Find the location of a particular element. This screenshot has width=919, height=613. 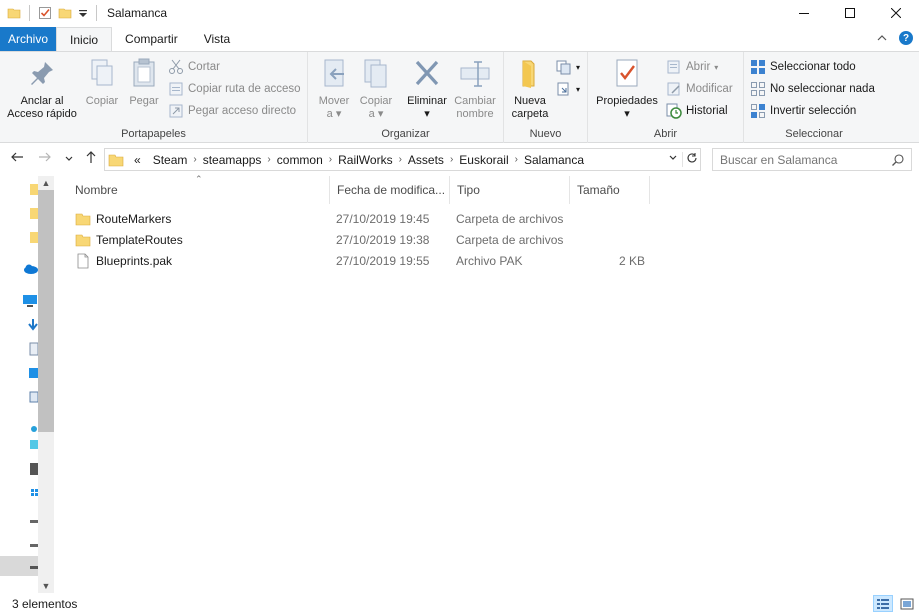

breadcrumb-salamanca: Salamanca is located at coordinates (554, 160).